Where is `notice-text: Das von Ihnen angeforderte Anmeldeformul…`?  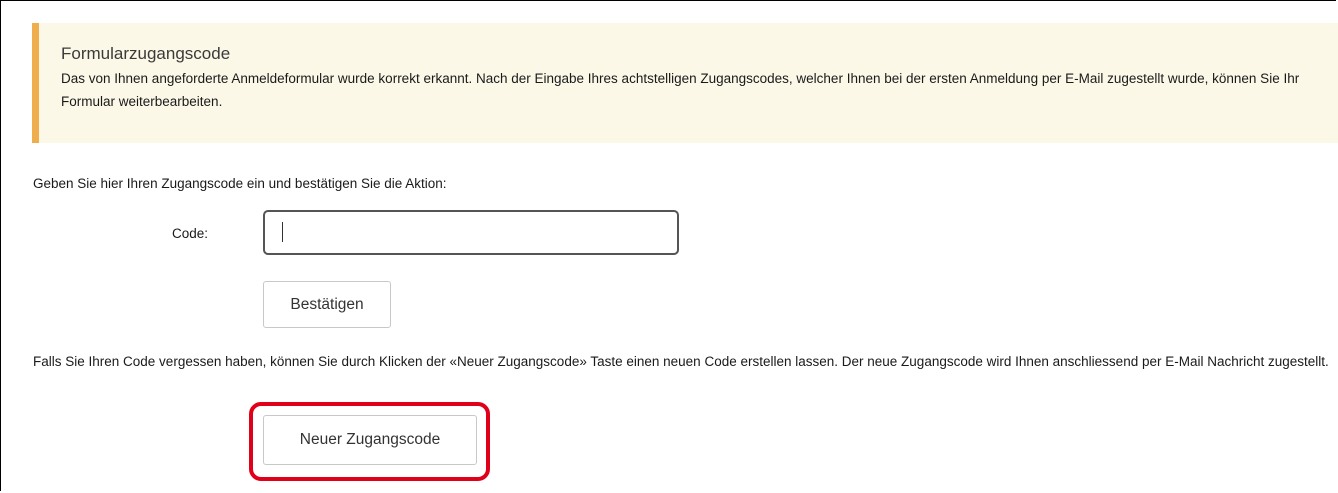
notice-text: Das von Ihnen angeforderte Anmeldeformul… is located at coordinates (680, 90).